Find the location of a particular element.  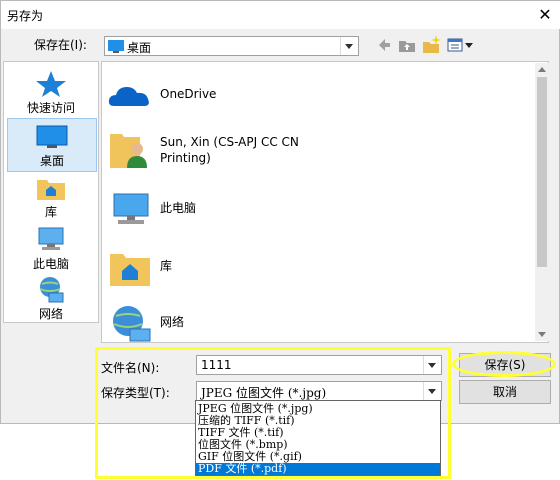

chevron-down-icon is located at coordinates (349, 46).